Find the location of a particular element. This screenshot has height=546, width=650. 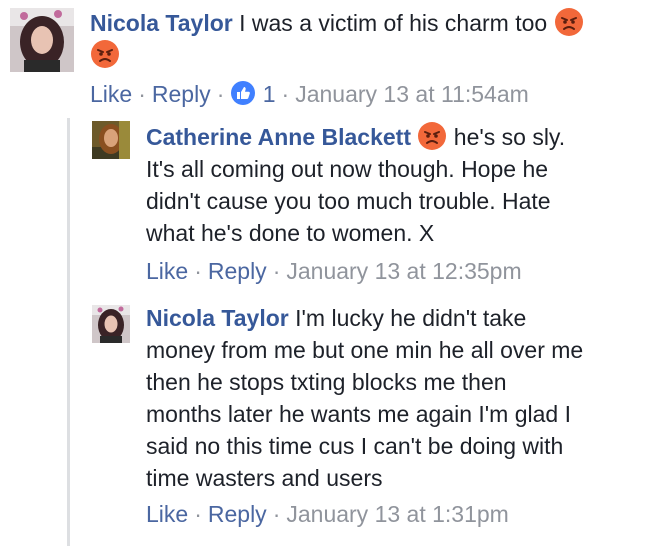

timestamp-link: January 13 at 12:35pm is located at coordinates (403, 271).